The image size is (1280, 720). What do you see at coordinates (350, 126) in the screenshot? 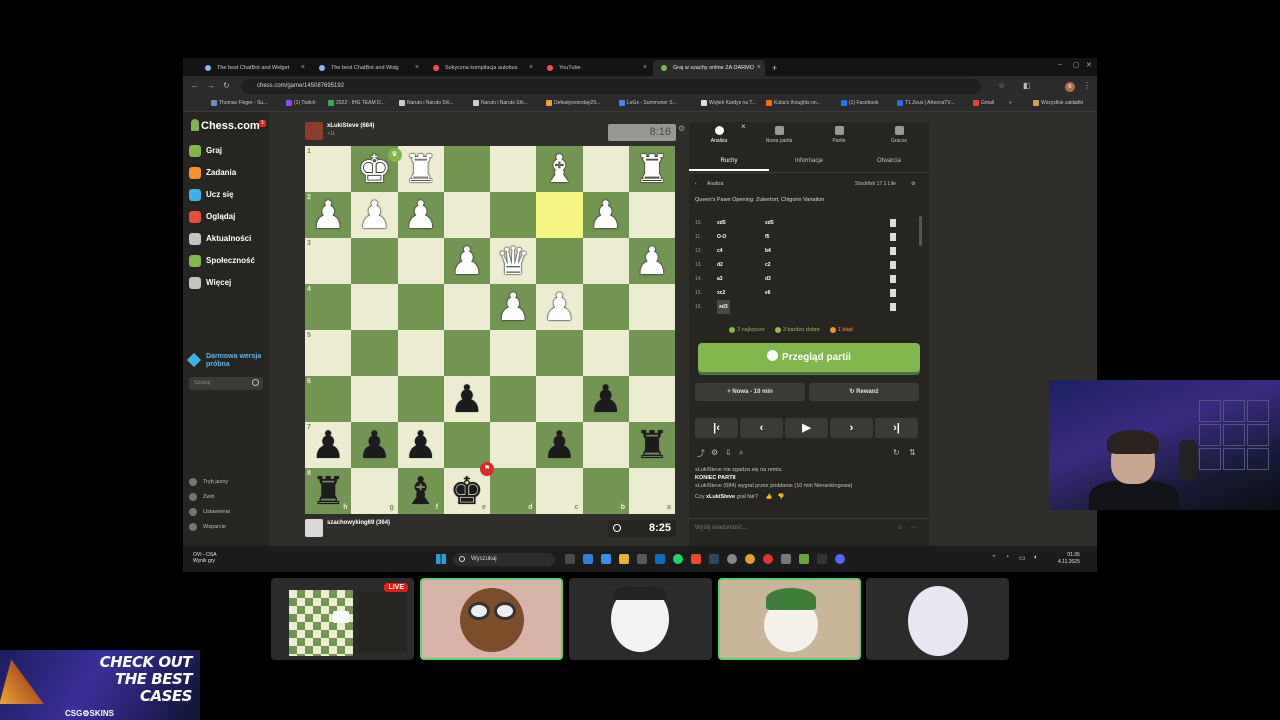
I see `top-player-name: xLukiSteve (684)` at bounding box center [350, 126].